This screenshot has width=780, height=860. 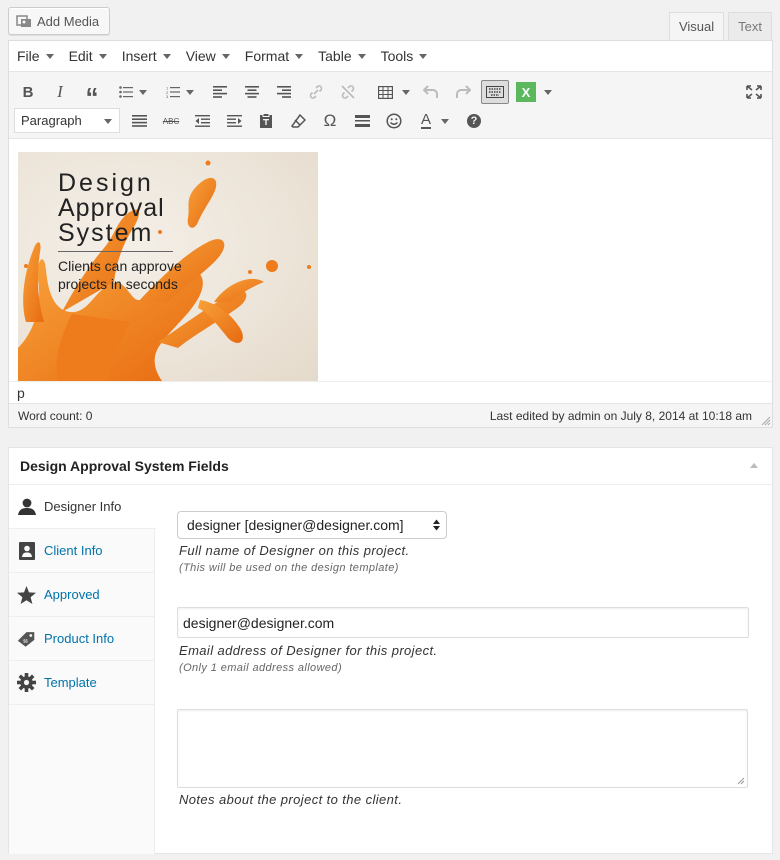 What do you see at coordinates (55, 415) in the screenshot?
I see `word-count: Word count: 0` at bounding box center [55, 415].